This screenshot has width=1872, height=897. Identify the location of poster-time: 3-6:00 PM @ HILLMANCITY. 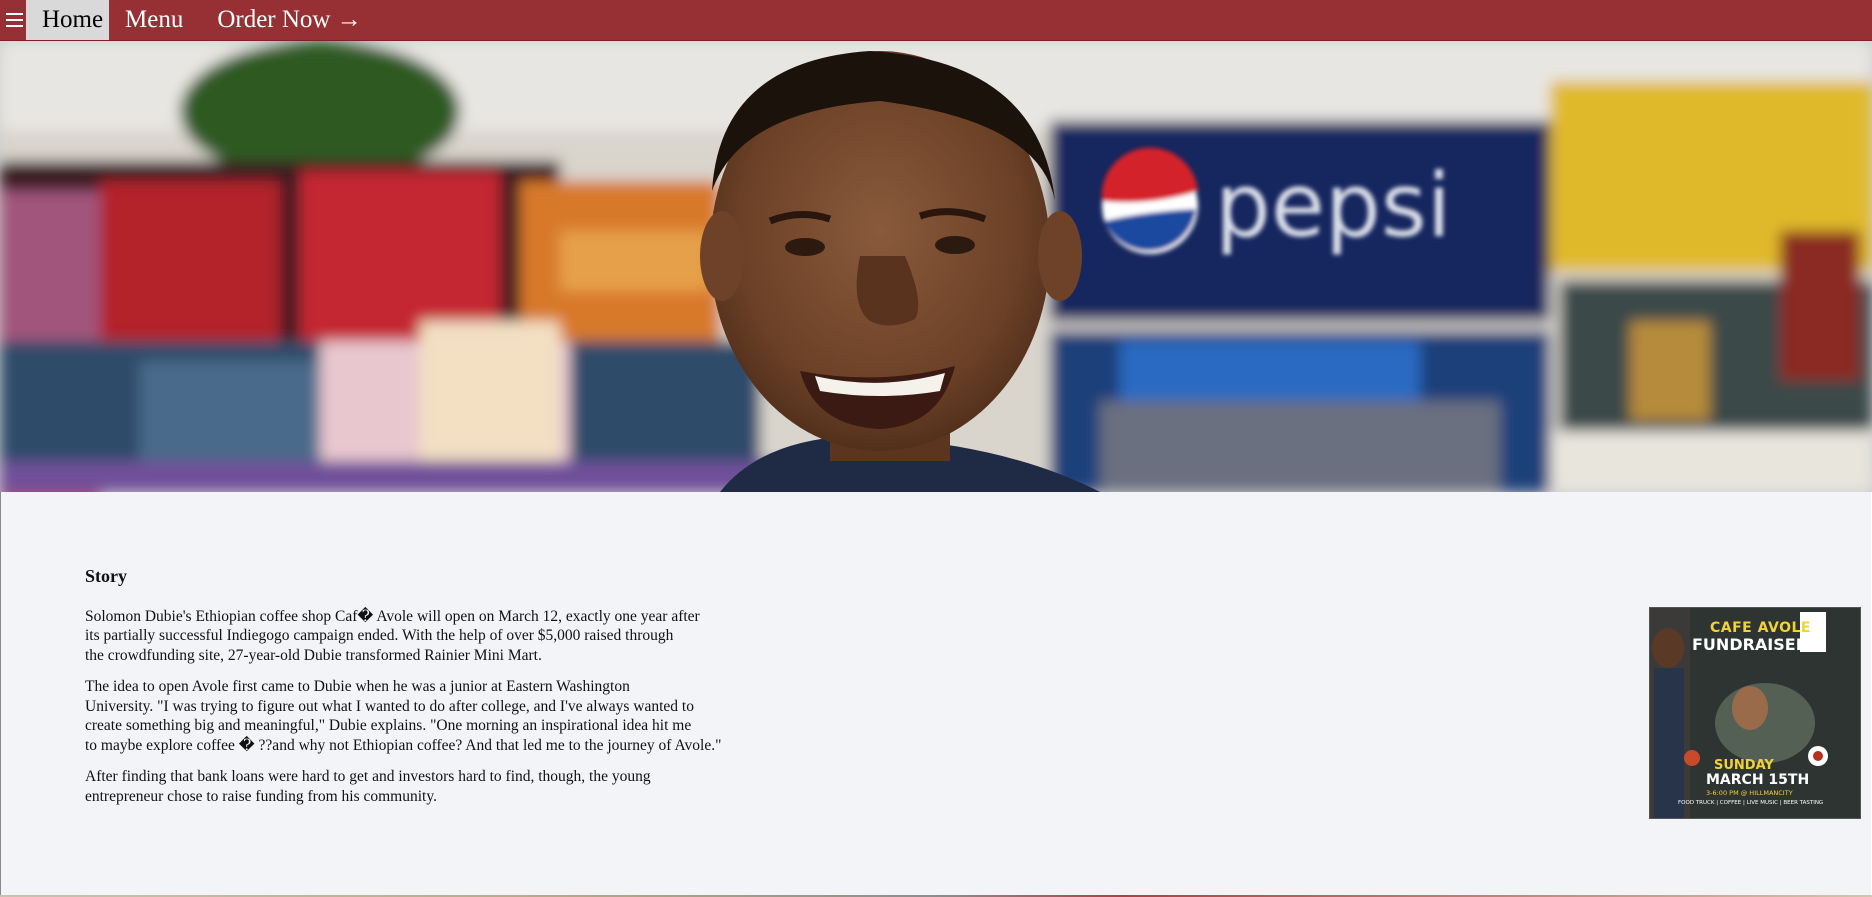
(1749, 793).